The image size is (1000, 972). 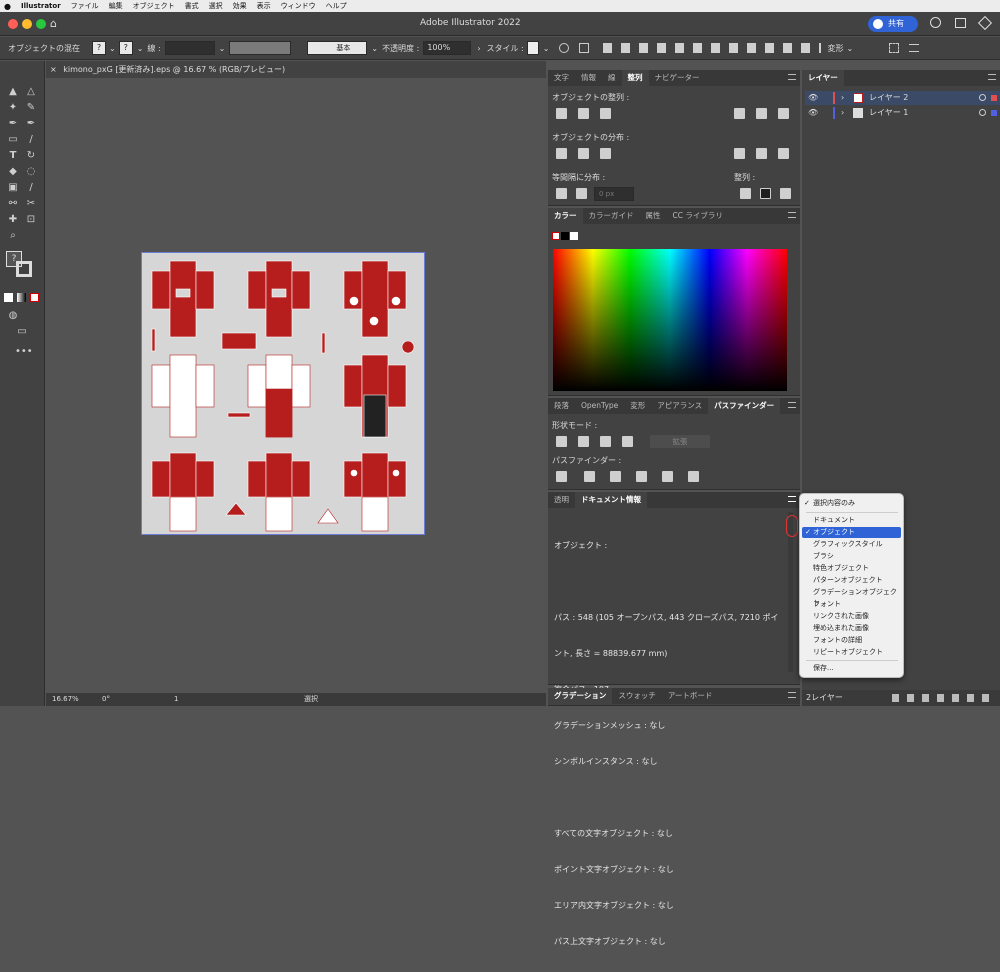 I want to click on eyedropper-tool-icon: /, so click(x=31, y=188).